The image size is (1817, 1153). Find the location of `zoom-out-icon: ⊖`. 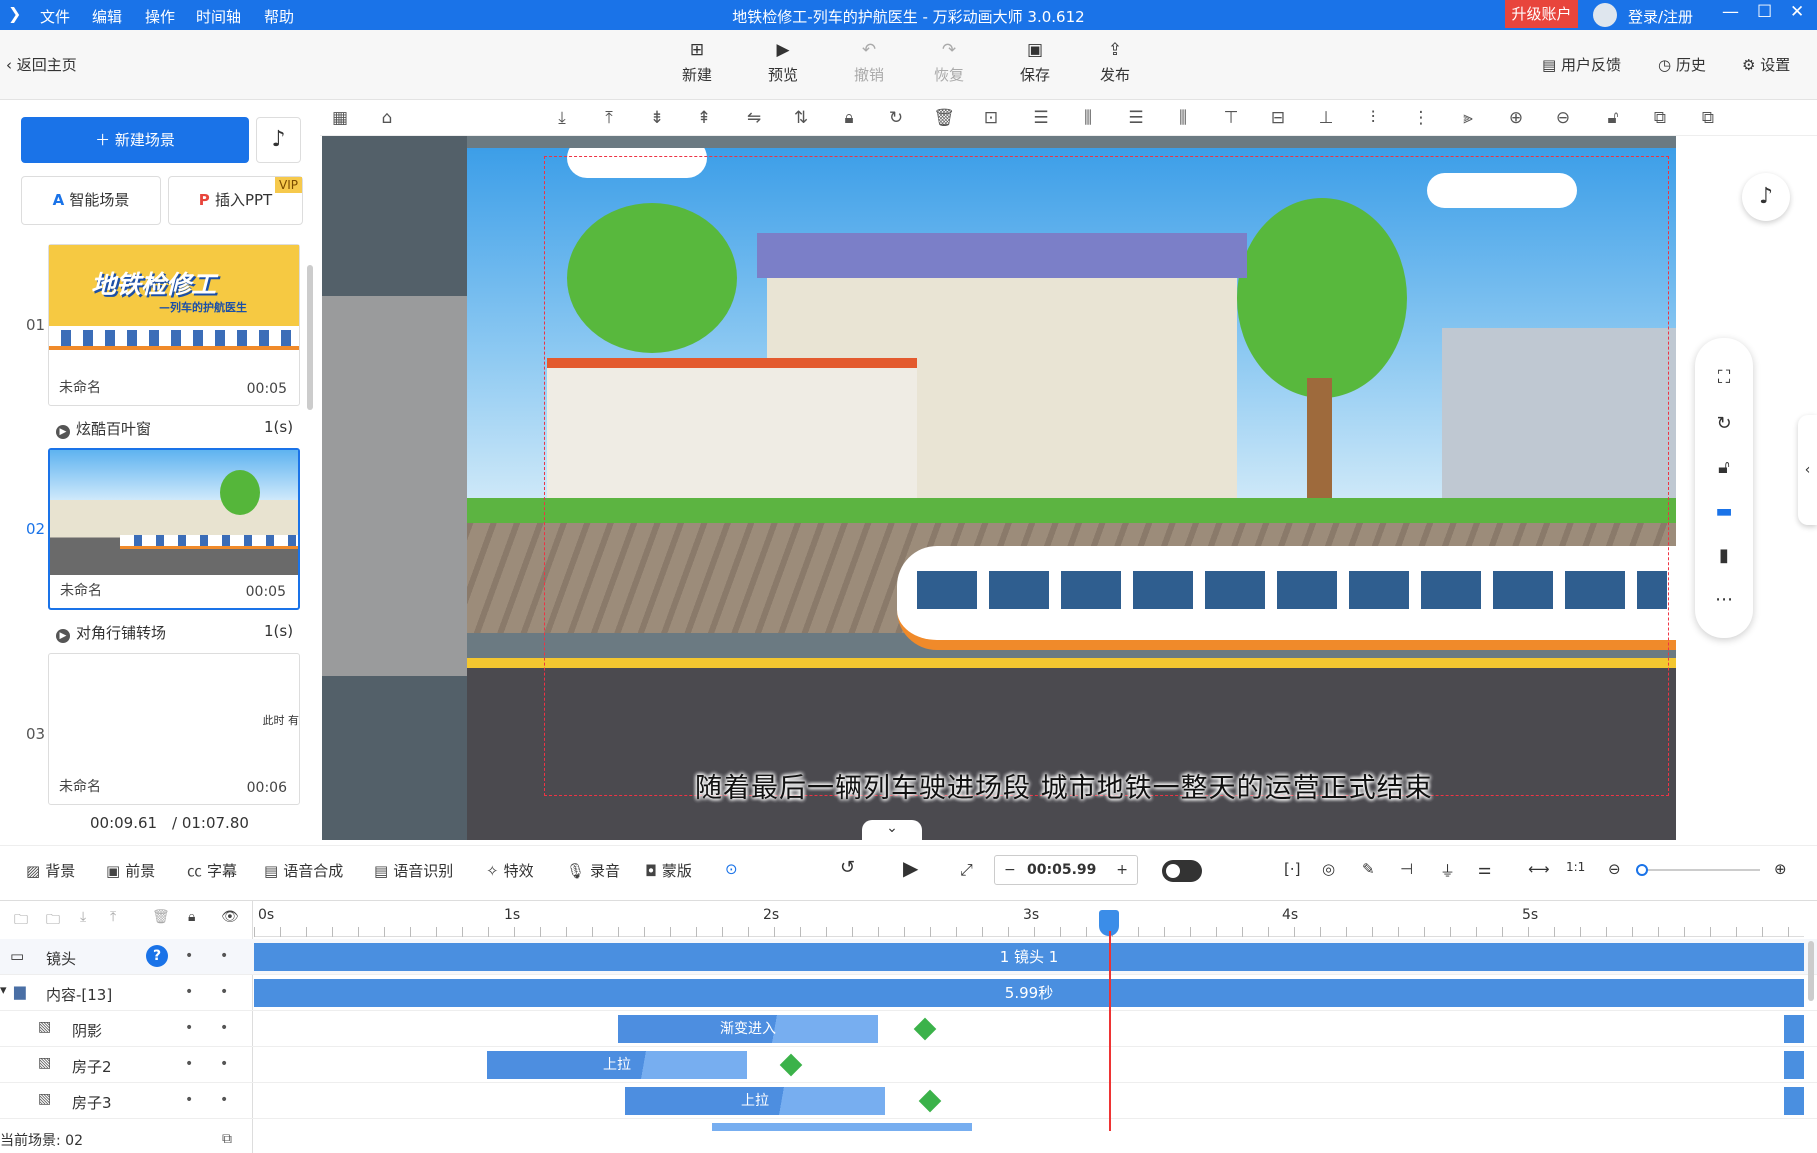

zoom-out-icon: ⊖ is located at coordinates (1563, 118).